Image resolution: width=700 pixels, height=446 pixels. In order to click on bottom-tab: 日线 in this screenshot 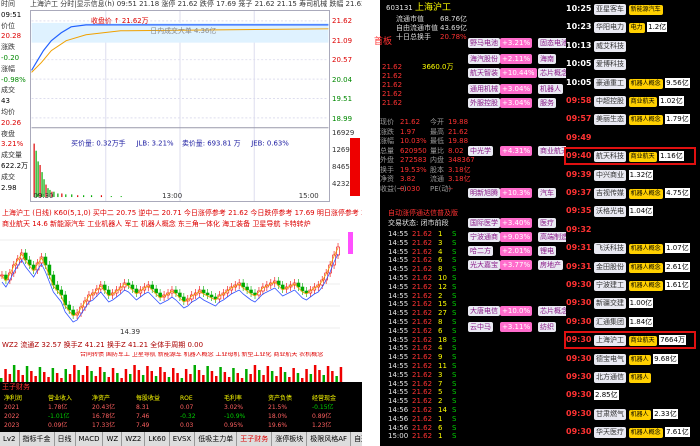, I will do `click(65, 439)`.